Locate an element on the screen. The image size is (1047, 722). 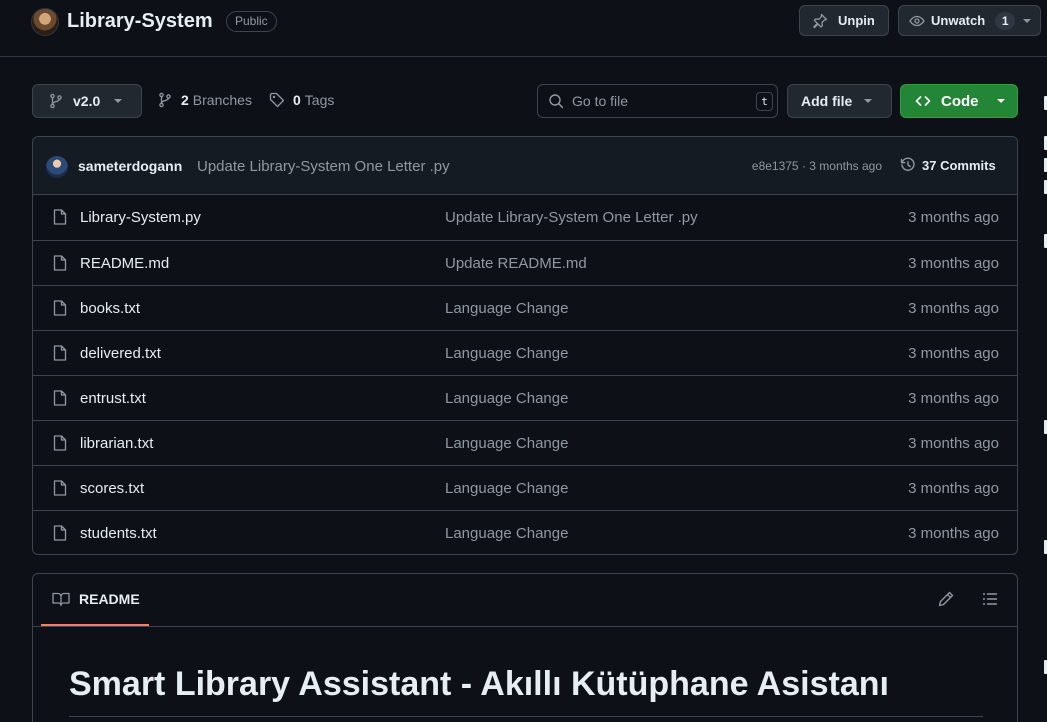
go-to-file-search: t is located at coordinates (657, 101).